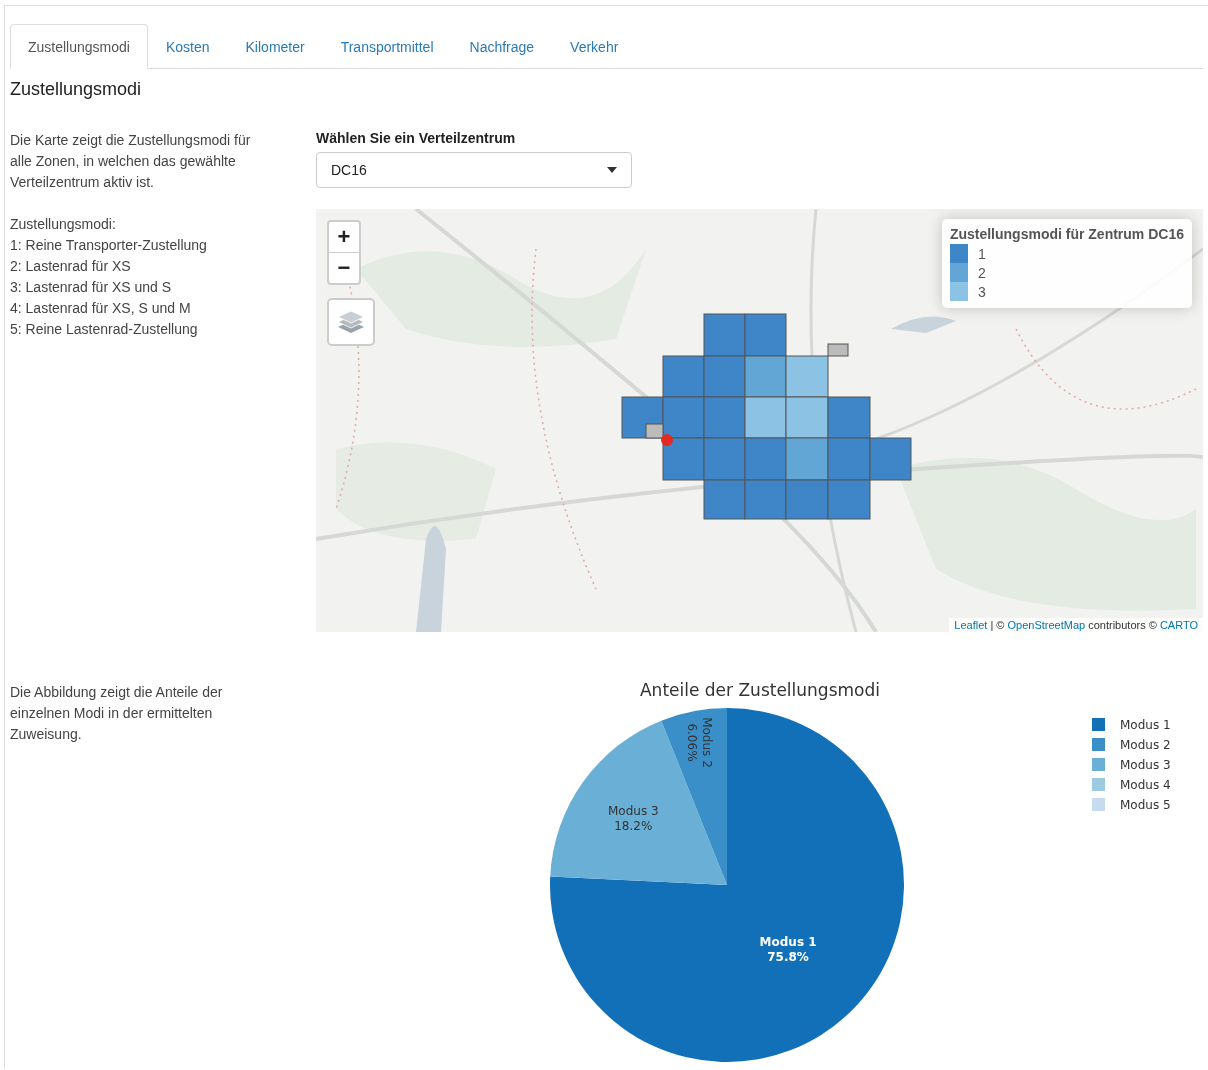 The image size is (1208, 1070). I want to click on zoom-in-button: +, so click(344, 237).